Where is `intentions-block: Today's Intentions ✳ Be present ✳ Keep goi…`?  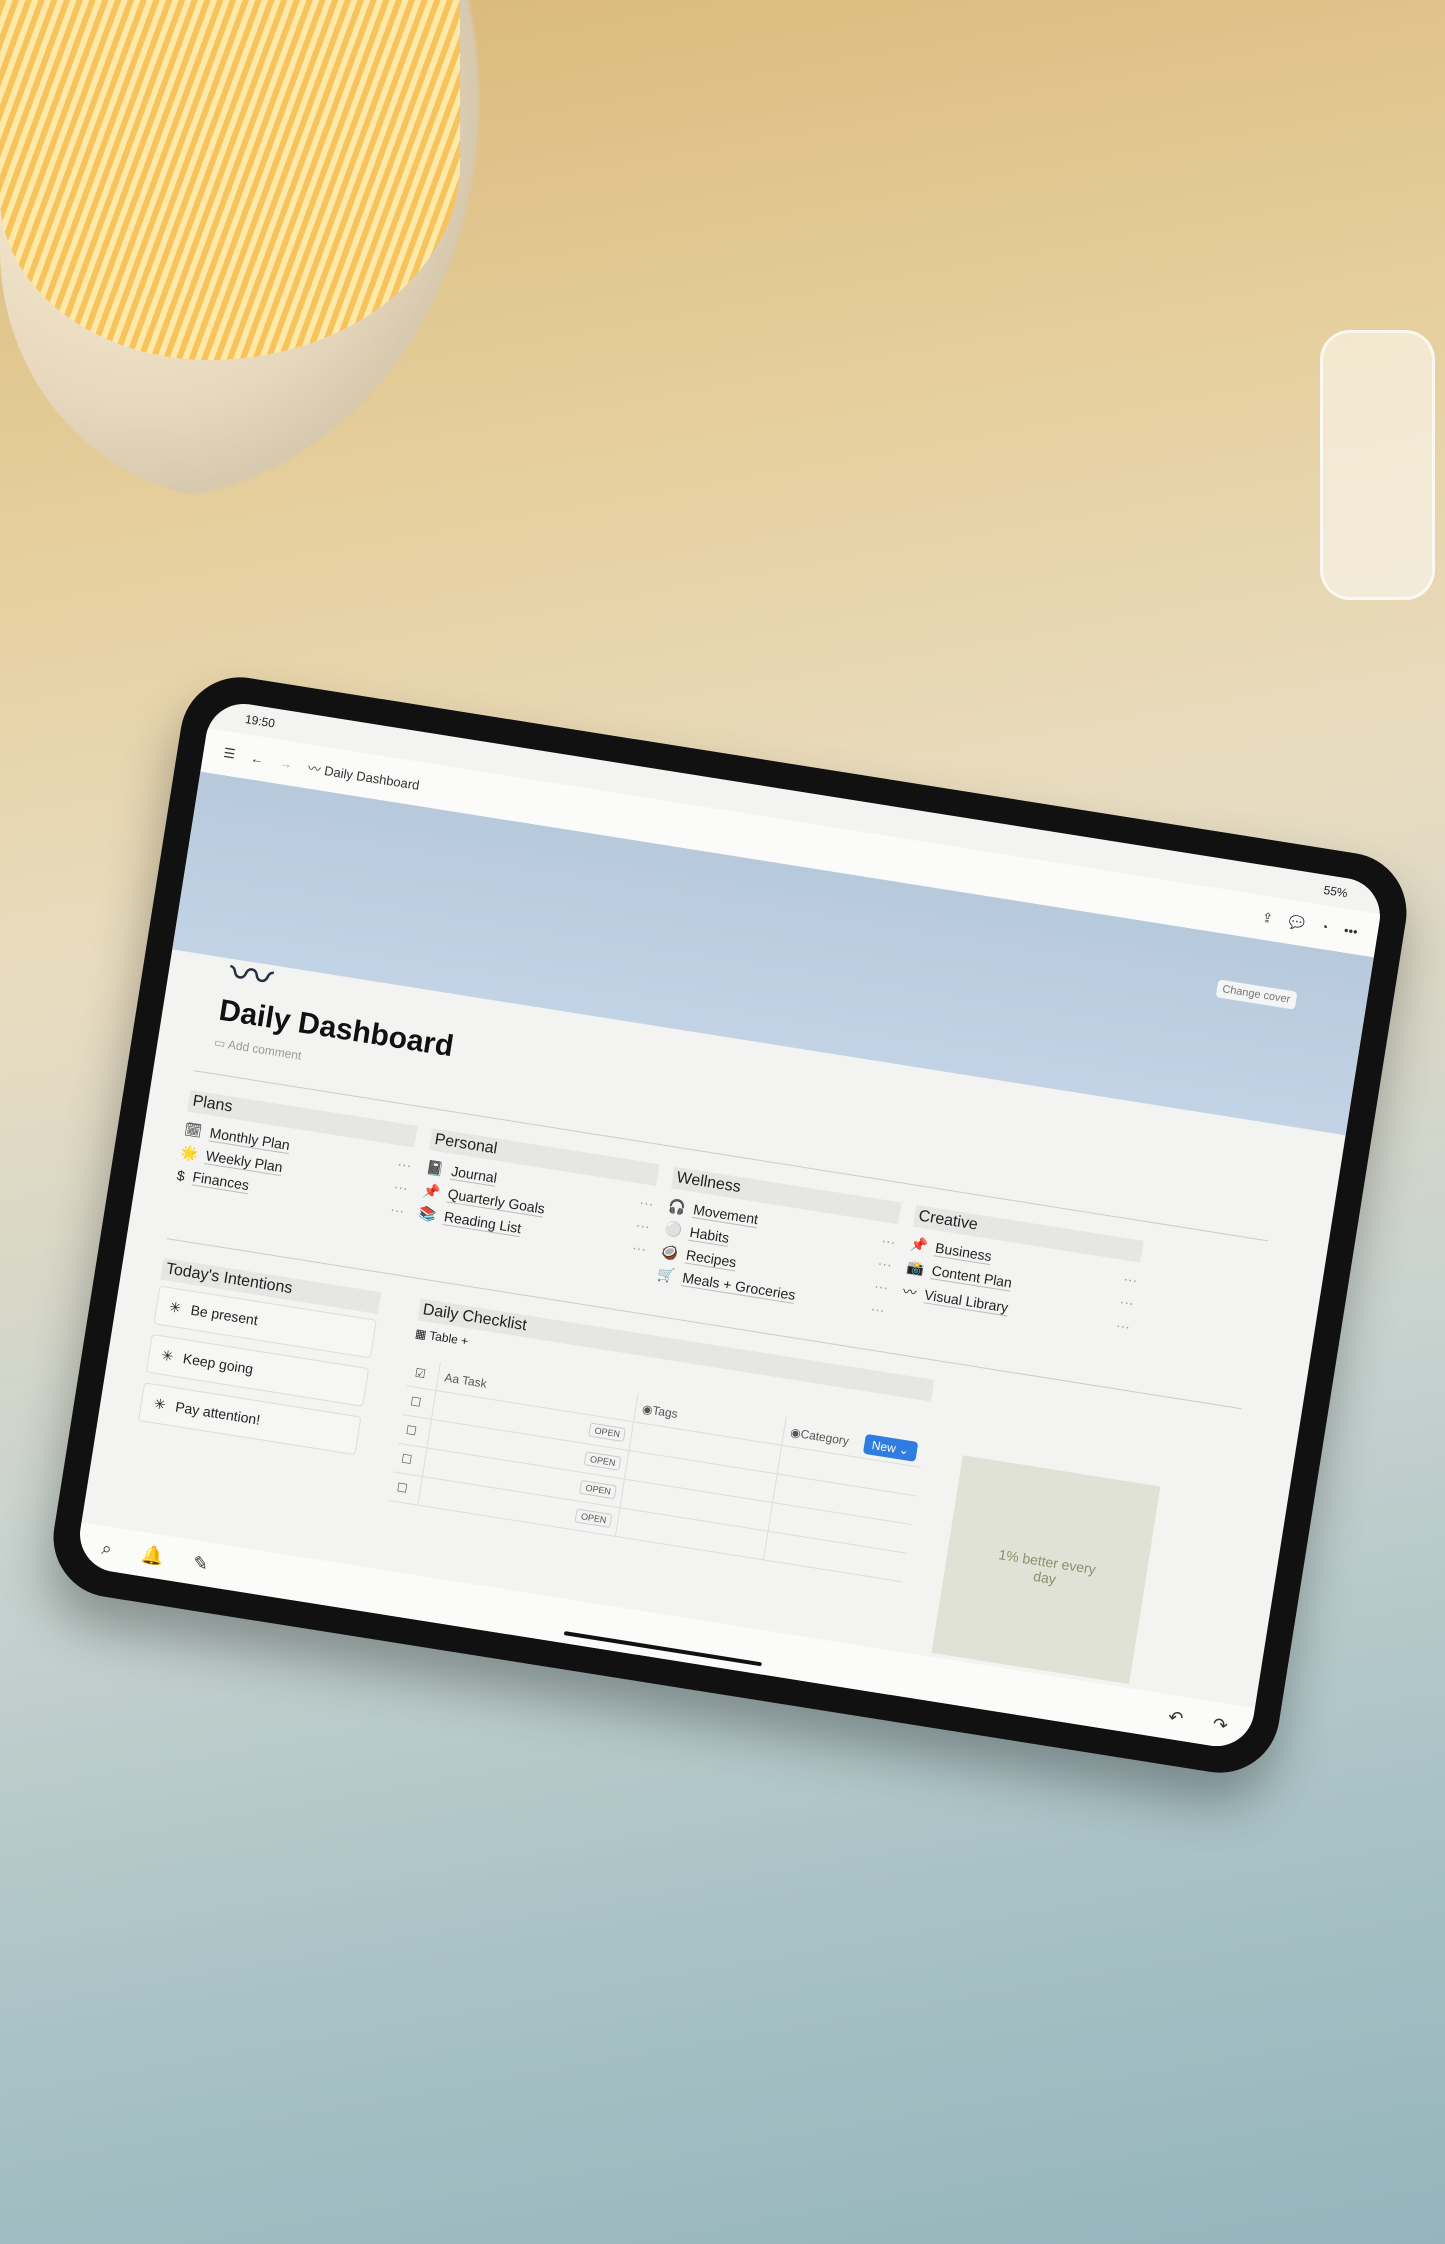 intentions-block: Today's Intentions ✳ Be present ✳ Keep goi… is located at coordinates (259, 1361).